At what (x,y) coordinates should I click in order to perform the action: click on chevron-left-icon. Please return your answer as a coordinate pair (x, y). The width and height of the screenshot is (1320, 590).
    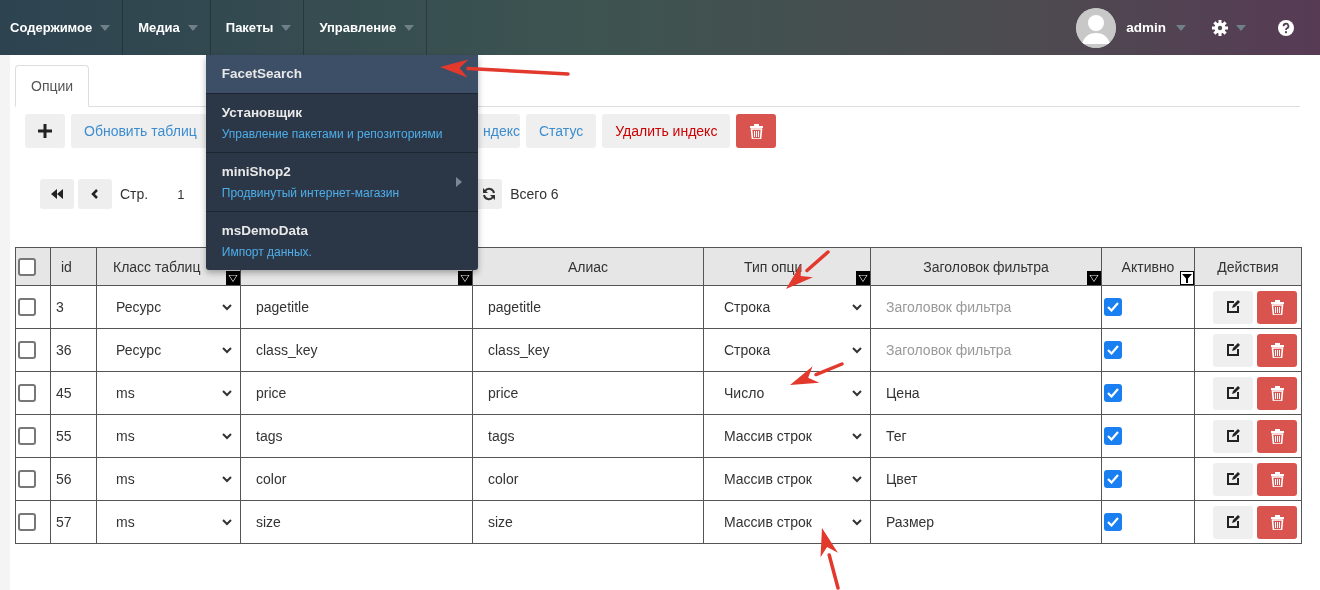
    Looking at the image, I should click on (95, 194).